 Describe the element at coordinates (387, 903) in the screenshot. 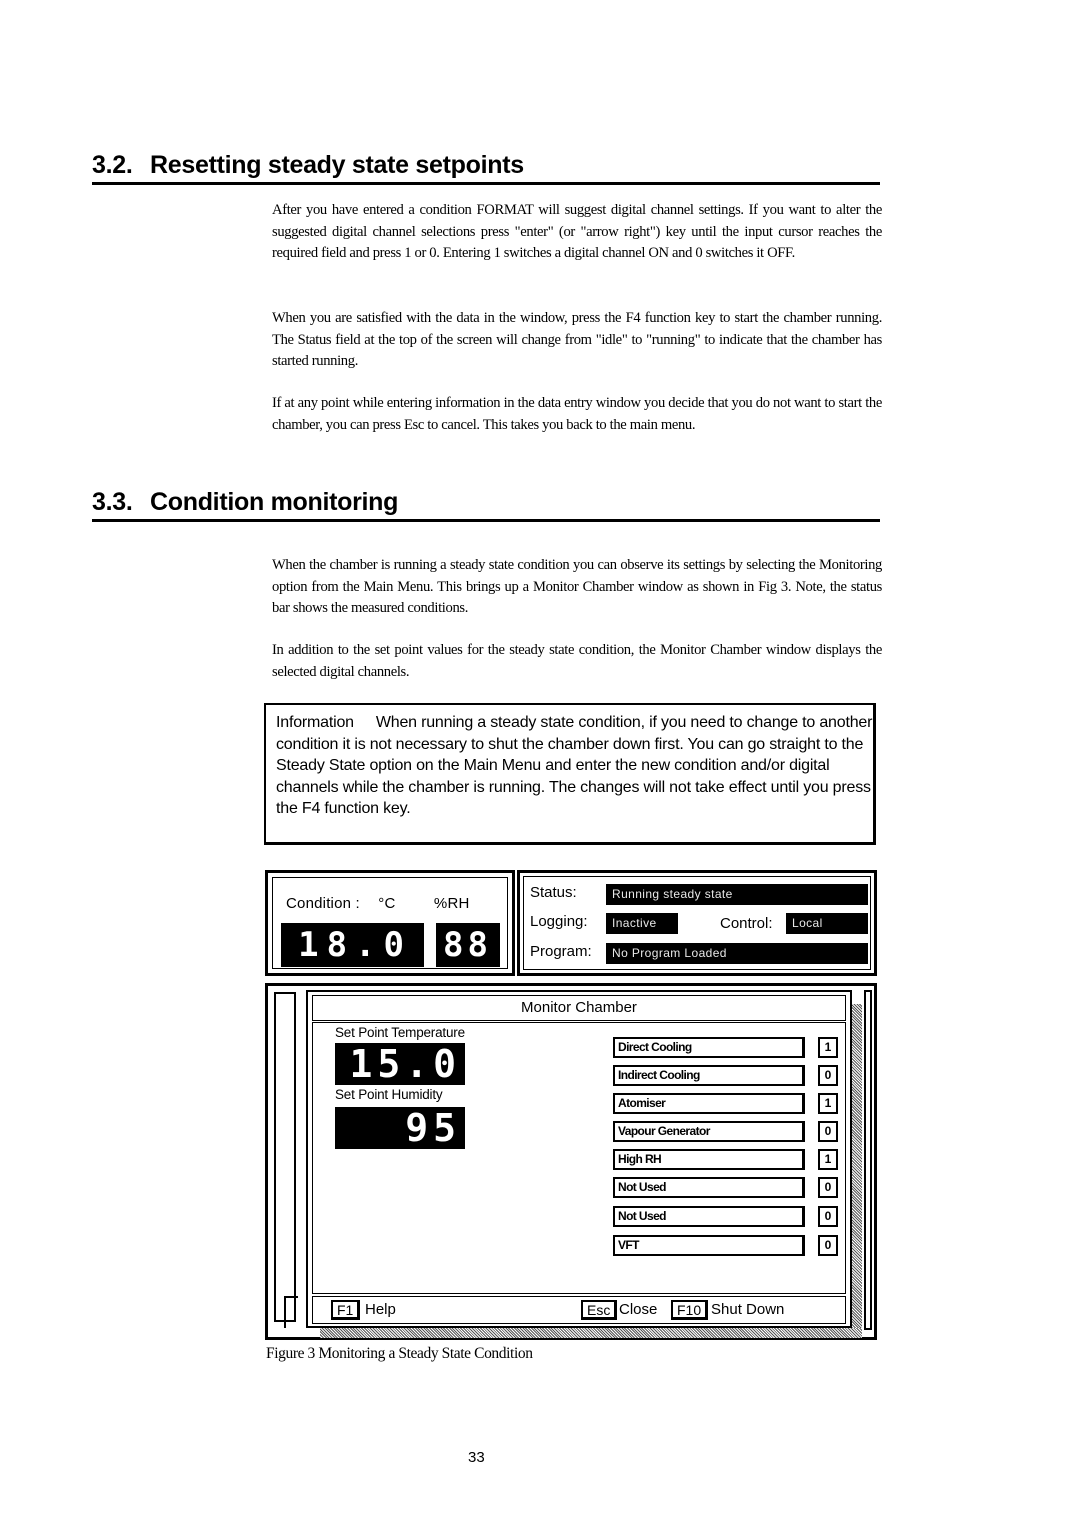

I see `temp-unit-label: °C` at that location.